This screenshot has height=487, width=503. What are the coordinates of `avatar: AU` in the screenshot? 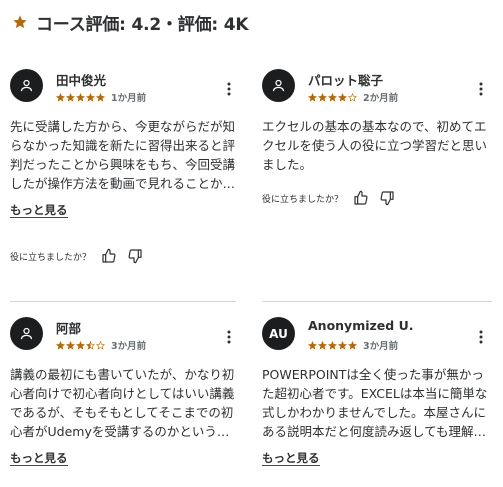 It's located at (278, 333).